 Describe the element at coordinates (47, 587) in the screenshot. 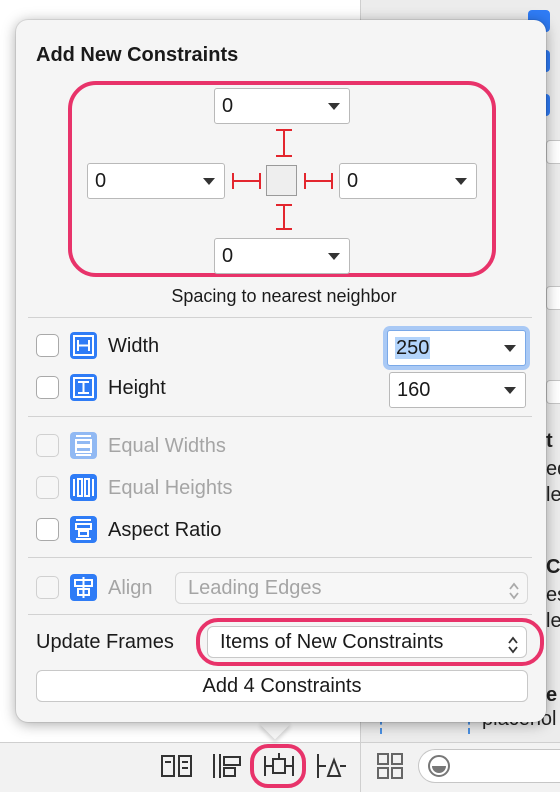

I see `align-checkbox` at that location.